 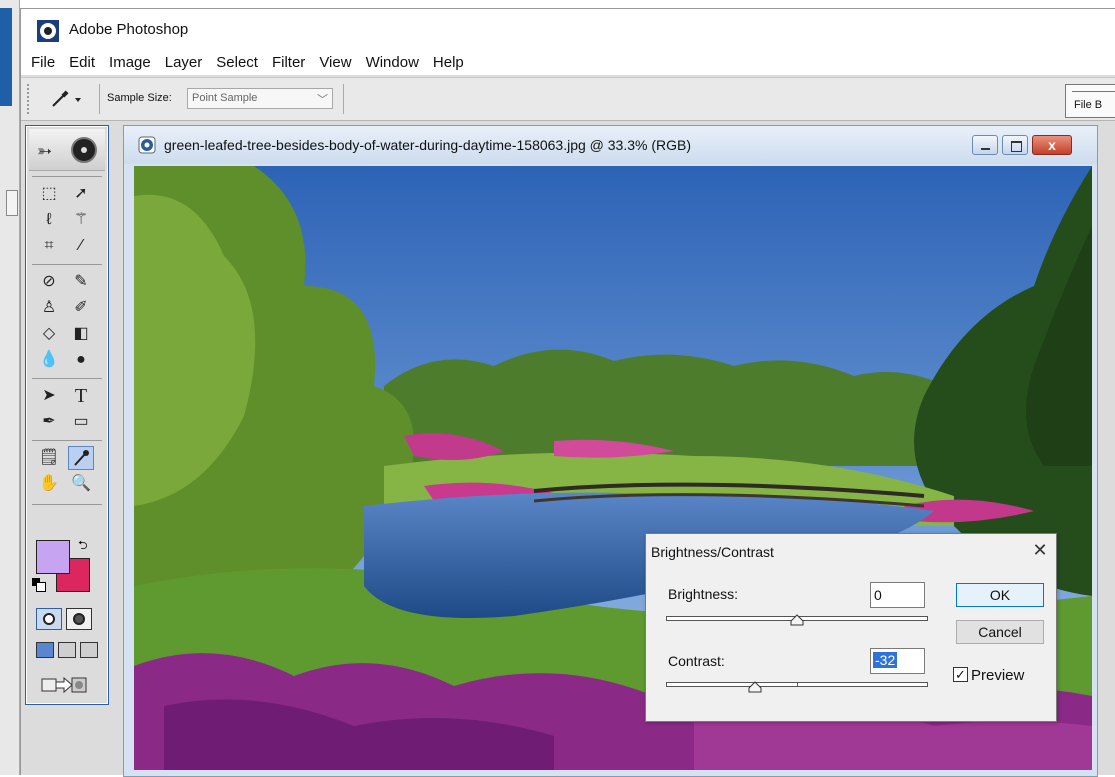 I want to click on quick-mask-icon, so click(x=79, y=619).